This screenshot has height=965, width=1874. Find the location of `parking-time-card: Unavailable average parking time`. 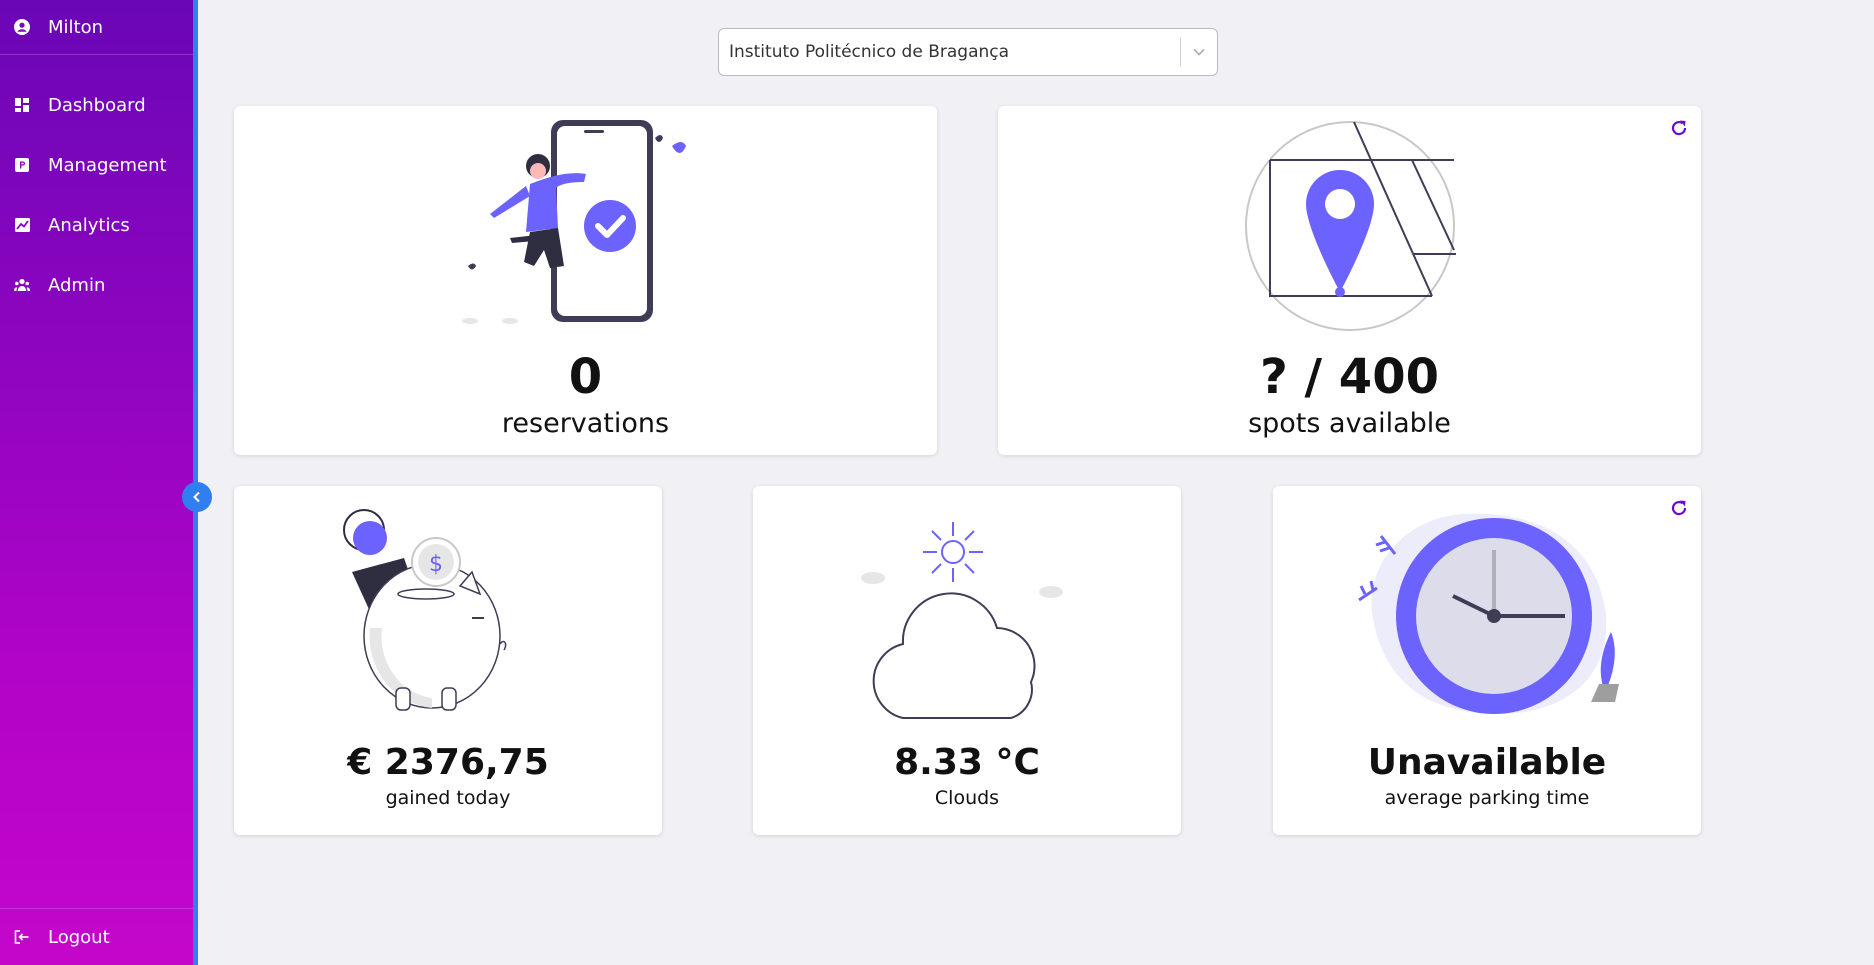

parking-time-card: Unavailable average parking time is located at coordinates (1487, 660).